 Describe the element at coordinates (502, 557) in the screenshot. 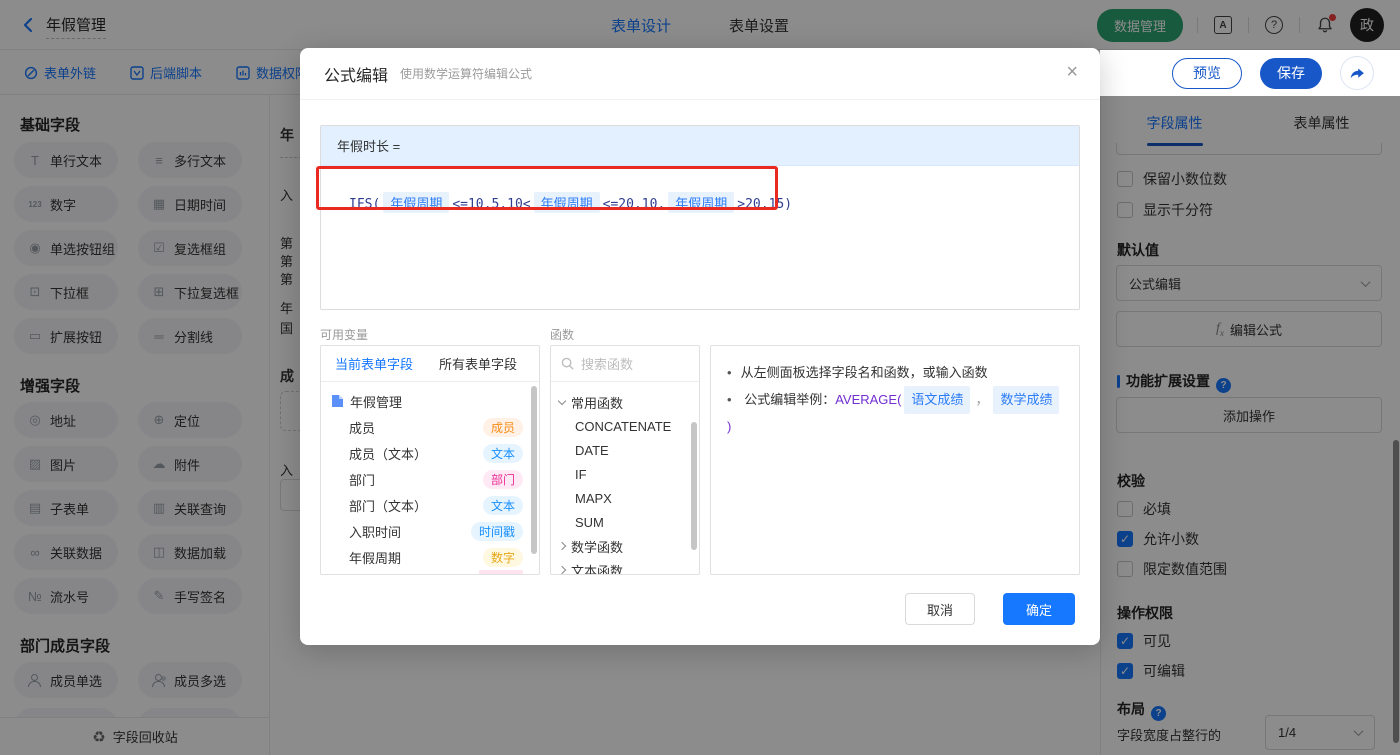

I see `type-badge: 数字` at that location.